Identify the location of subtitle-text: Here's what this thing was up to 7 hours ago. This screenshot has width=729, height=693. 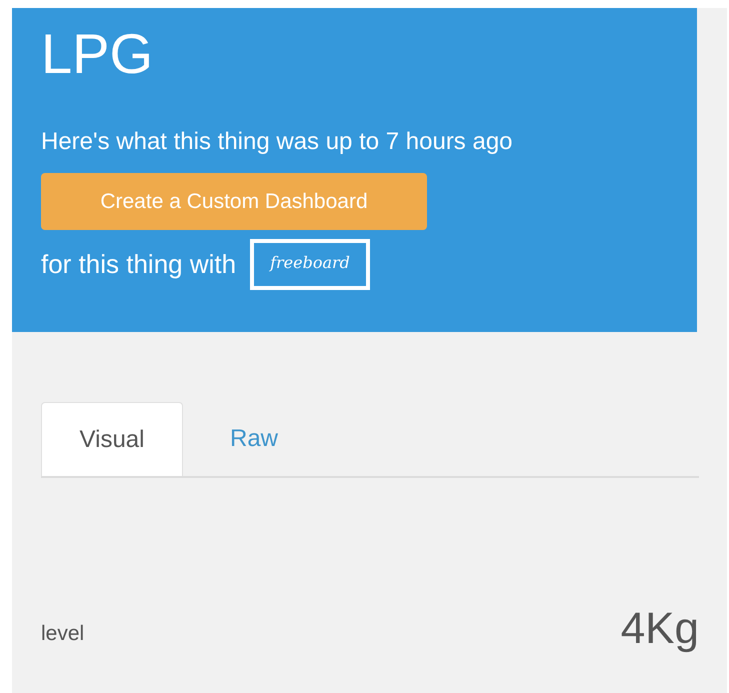
(277, 142).